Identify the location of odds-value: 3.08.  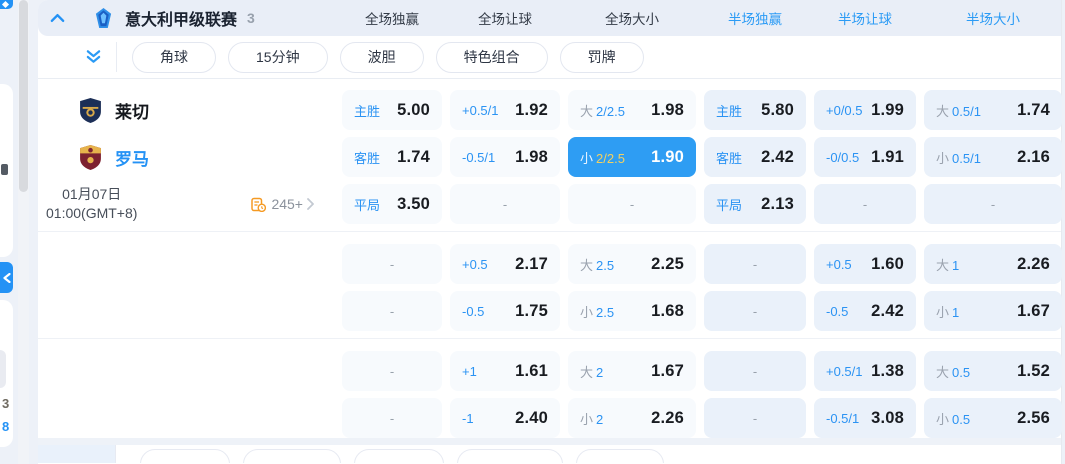
(887, 417).